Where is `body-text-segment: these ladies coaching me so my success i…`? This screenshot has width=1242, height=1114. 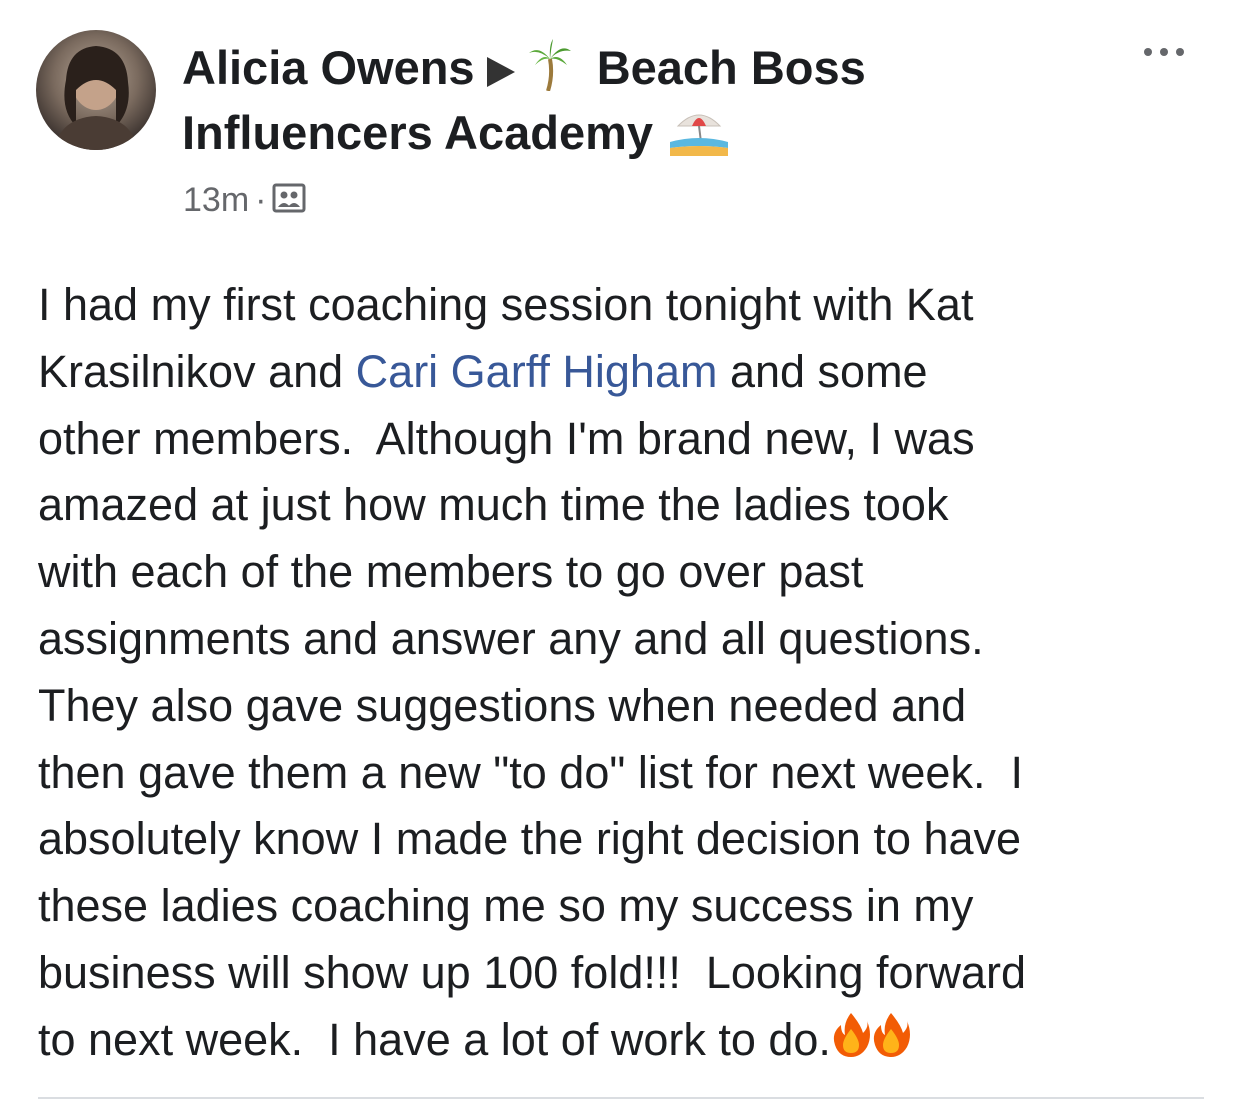 body-text-segment: these ladies coaching me so my success i… is located at coordinates (506, 906).